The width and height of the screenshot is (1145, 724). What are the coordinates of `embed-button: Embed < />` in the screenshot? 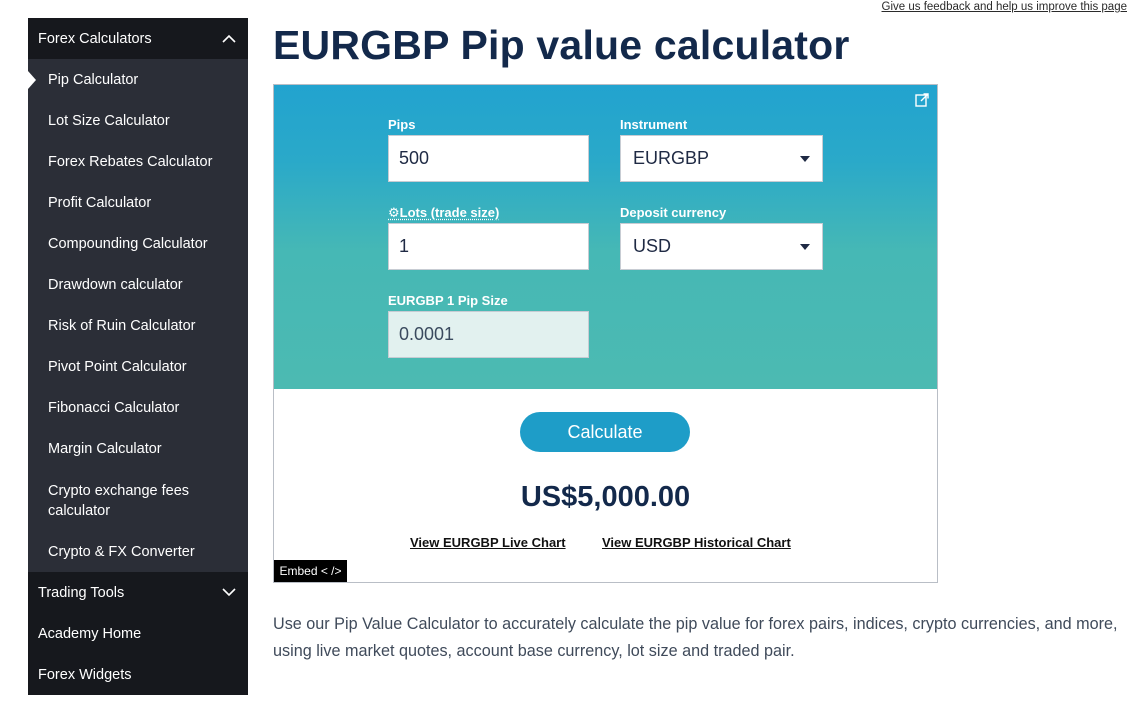 It's located at (310, 571).